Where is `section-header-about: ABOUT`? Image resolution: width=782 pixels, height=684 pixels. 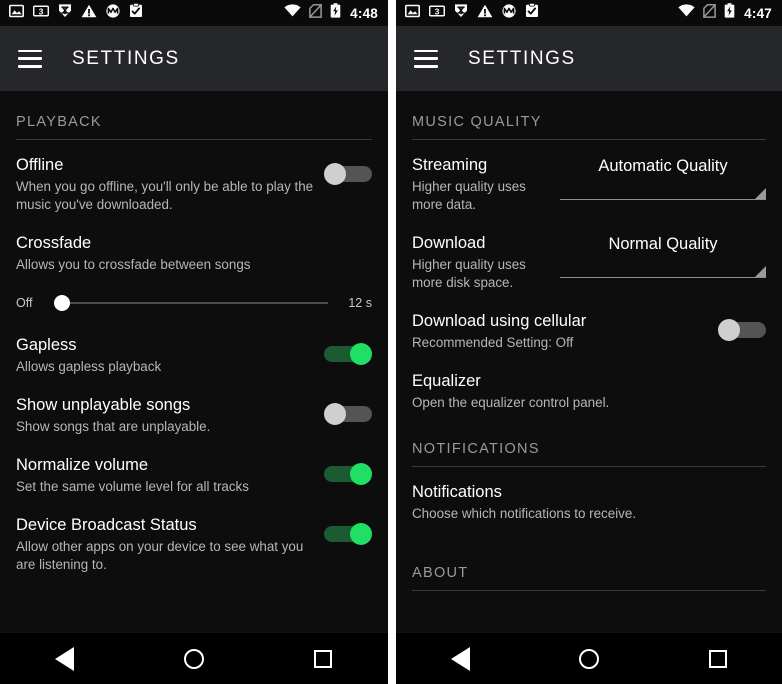 section-header-about: ABOUT is located at coordinates (589, 560).